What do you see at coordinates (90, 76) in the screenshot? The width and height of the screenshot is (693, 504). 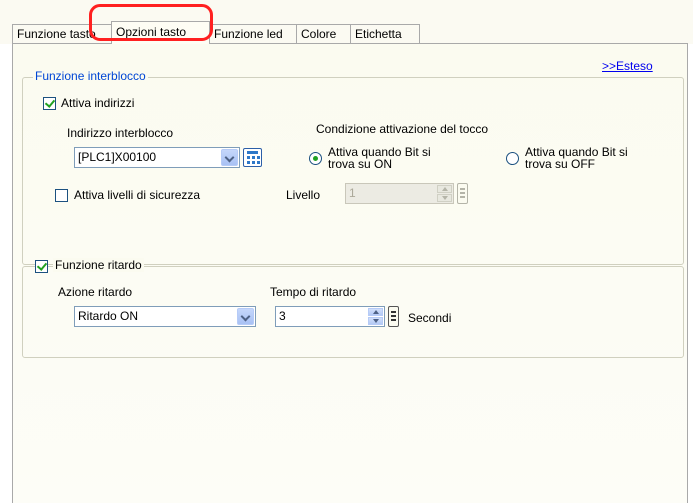 I see `interlock-legend: Funzione interblocco` at bounding box center [90, 76].